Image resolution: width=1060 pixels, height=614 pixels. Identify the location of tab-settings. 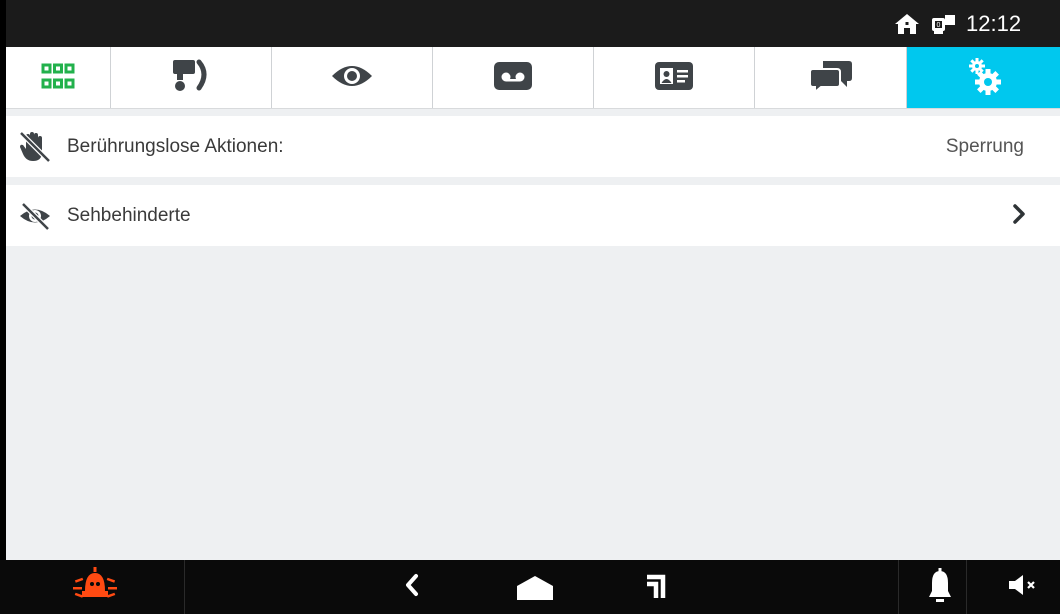
(983, 77).